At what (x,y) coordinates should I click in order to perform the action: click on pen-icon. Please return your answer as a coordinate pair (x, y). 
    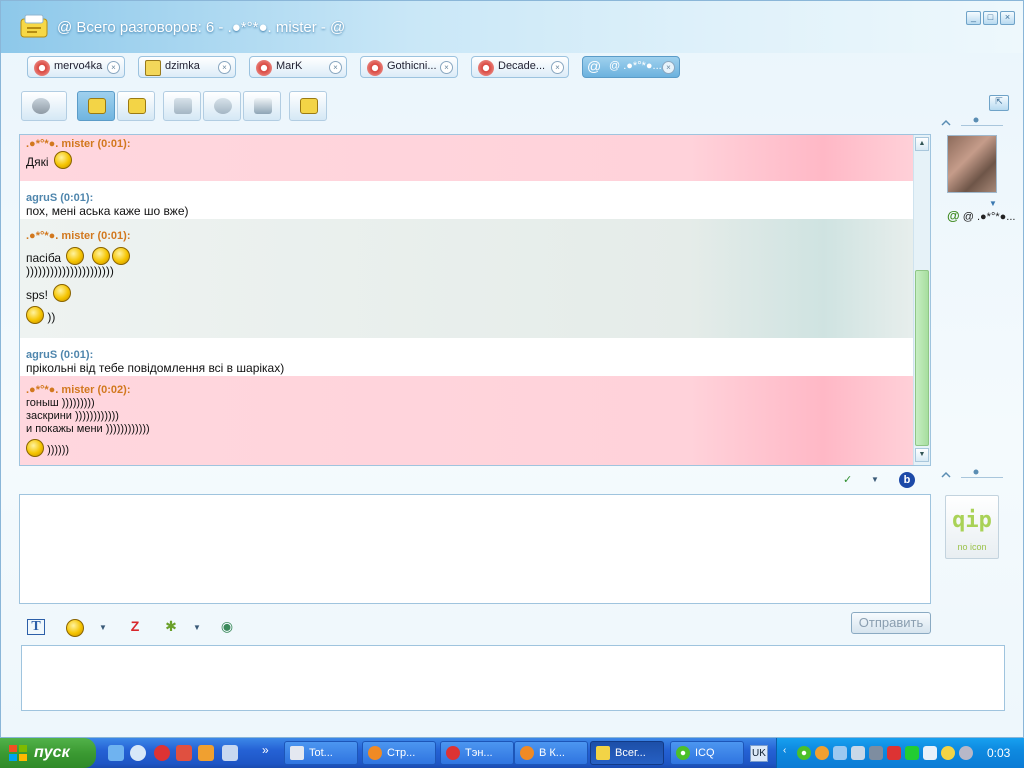
    Looking at the image, I should click on (230, 753).